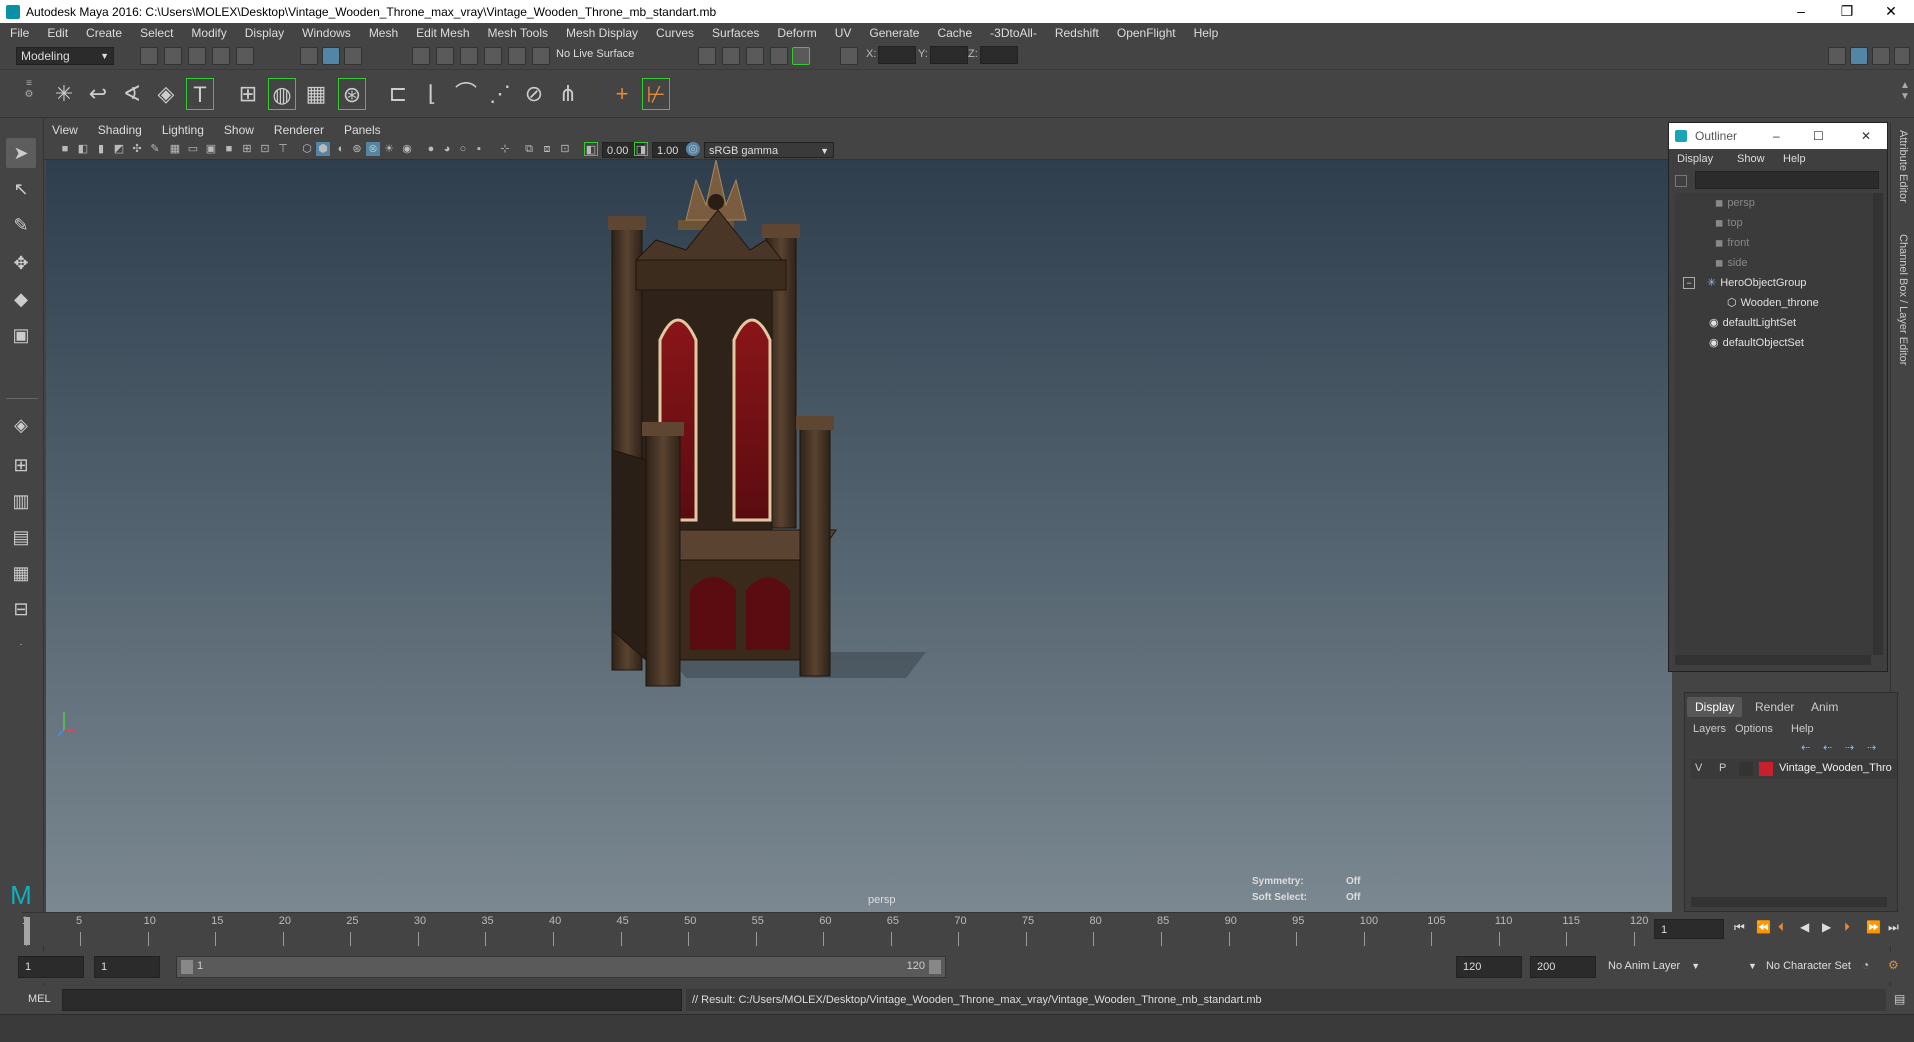  What do you see at coordinates (1878, 424) in the screenshot?
I see `outliner-scrollbar` at bounding box center [1878, 424].